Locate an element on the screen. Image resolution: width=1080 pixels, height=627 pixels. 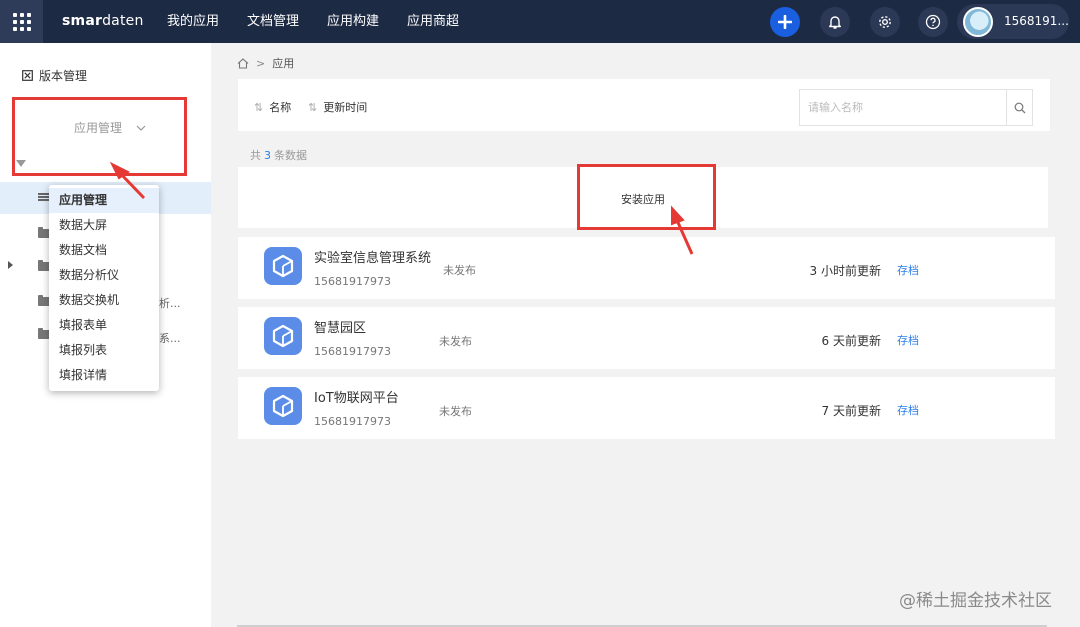
watermark: @稀土掘金技术社区 is located at coordinates (975, 601).